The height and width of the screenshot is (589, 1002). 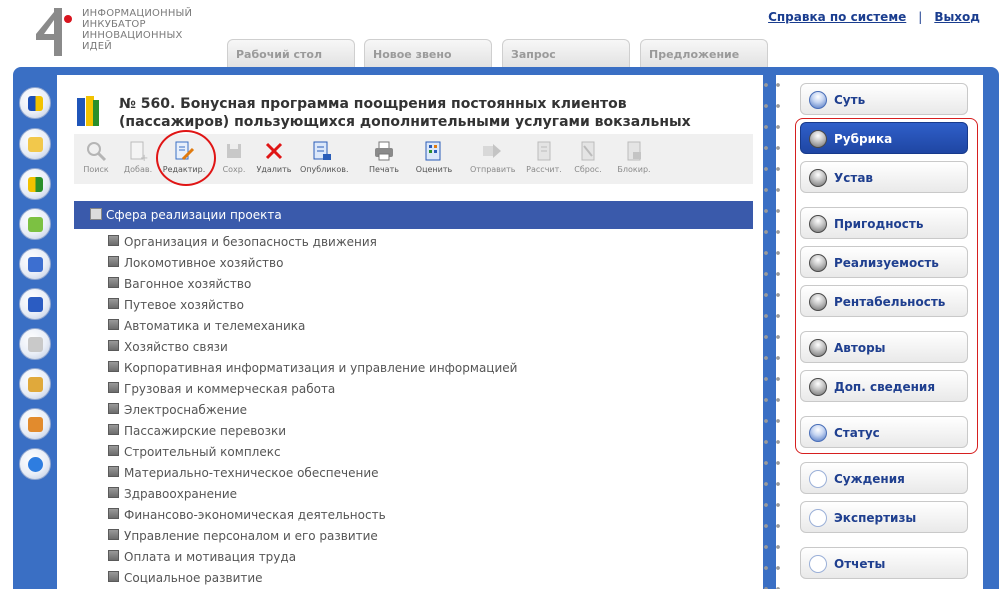 I want to click on nav-profitability: Рентабельность, so click(x=884, y=301).